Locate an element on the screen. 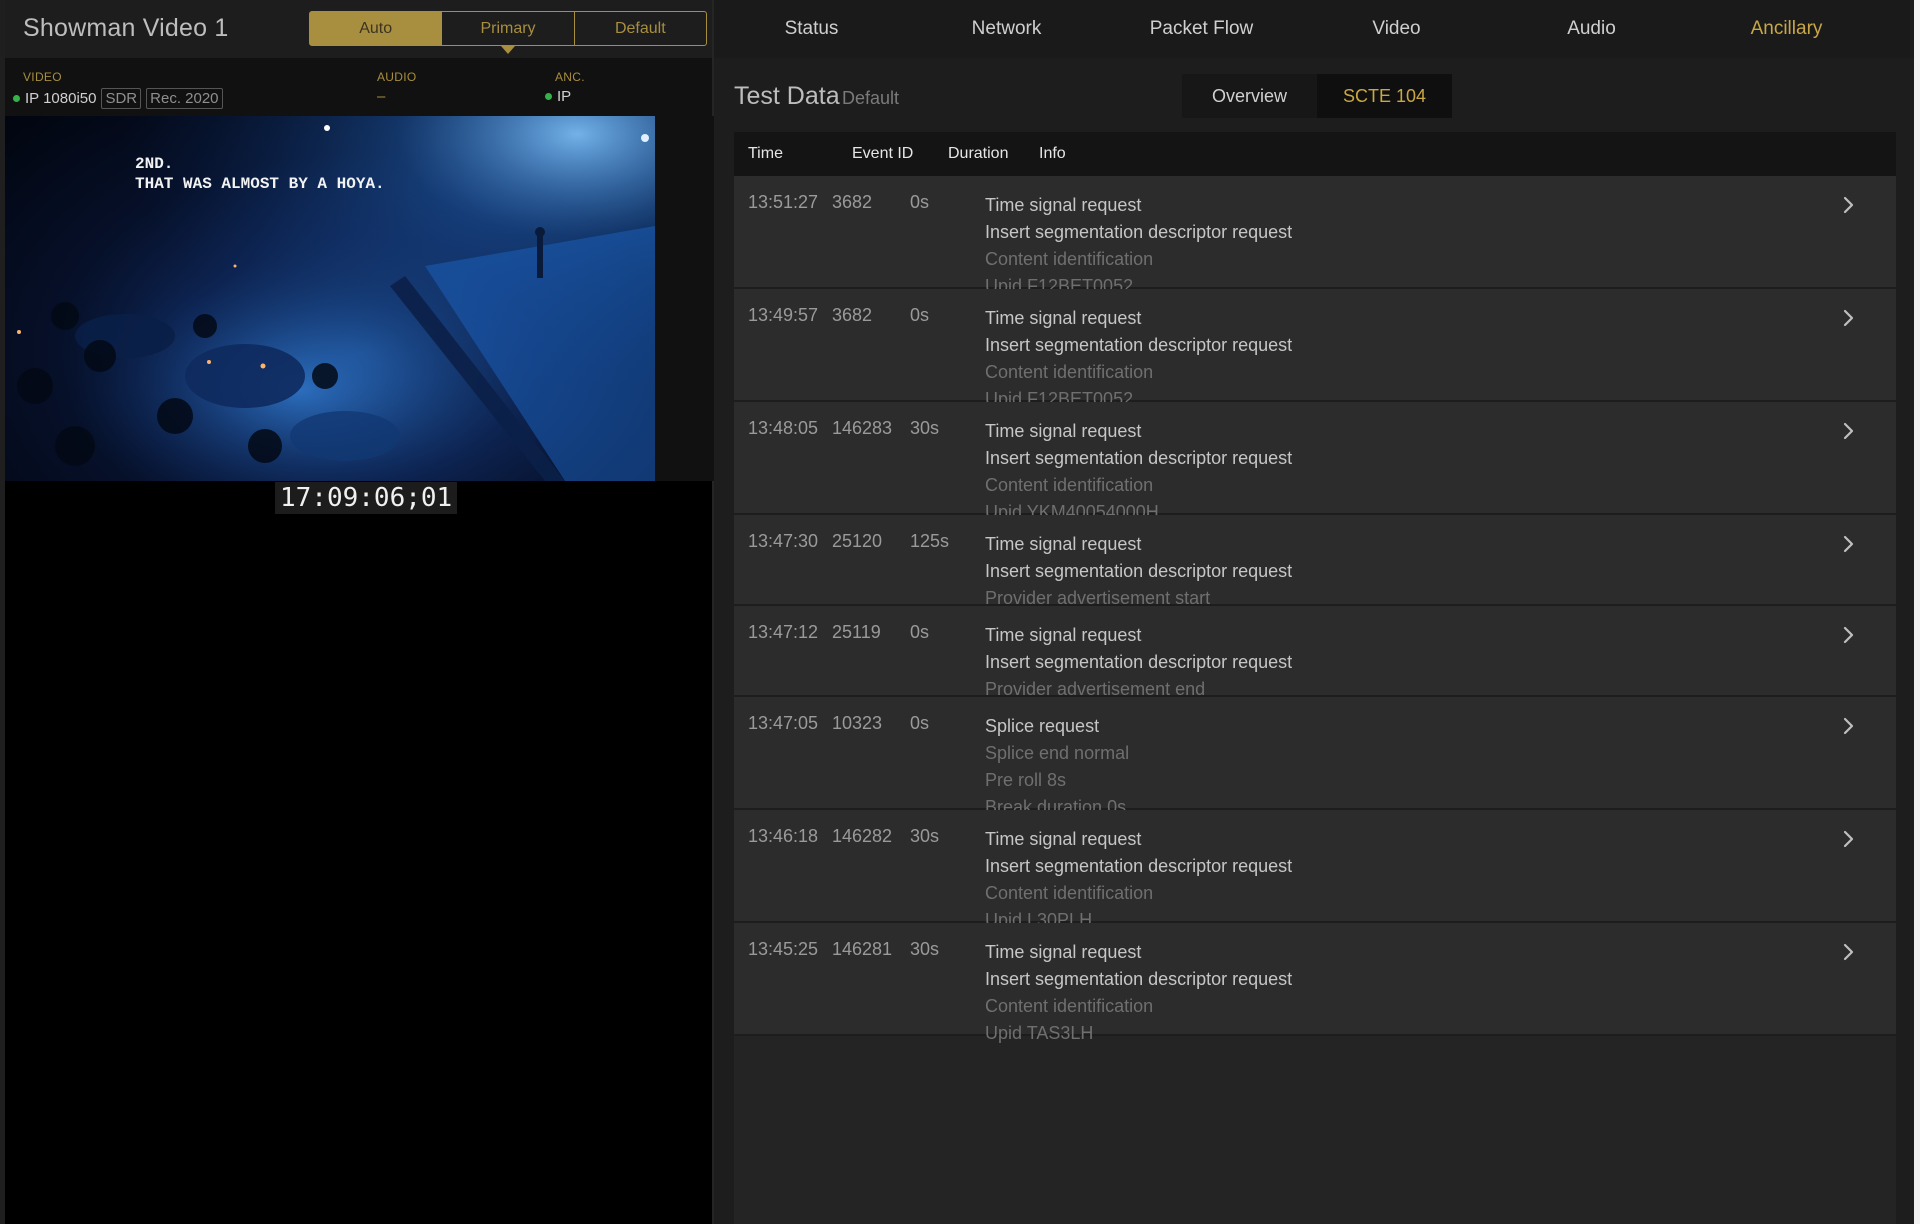  row-time: 13:45:25 is located at coordinates (783, 949).